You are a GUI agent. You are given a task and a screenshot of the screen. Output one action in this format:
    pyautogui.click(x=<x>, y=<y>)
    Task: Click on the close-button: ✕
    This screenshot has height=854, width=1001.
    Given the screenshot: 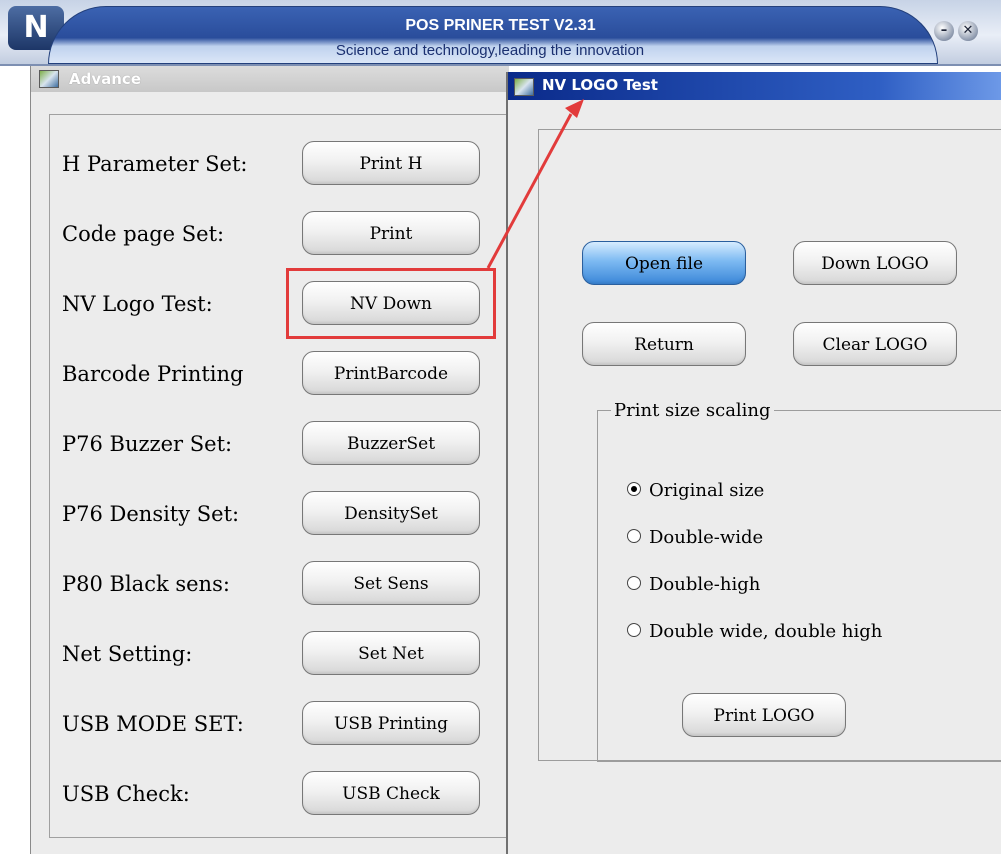 What is the action you would take?
    pyautogui.click(x=968, y=31)
    